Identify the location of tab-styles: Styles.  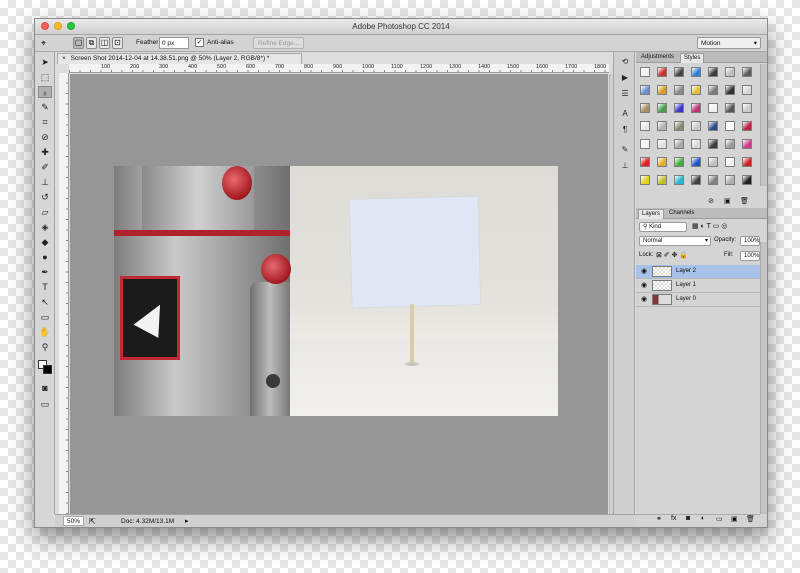
(692, 58).